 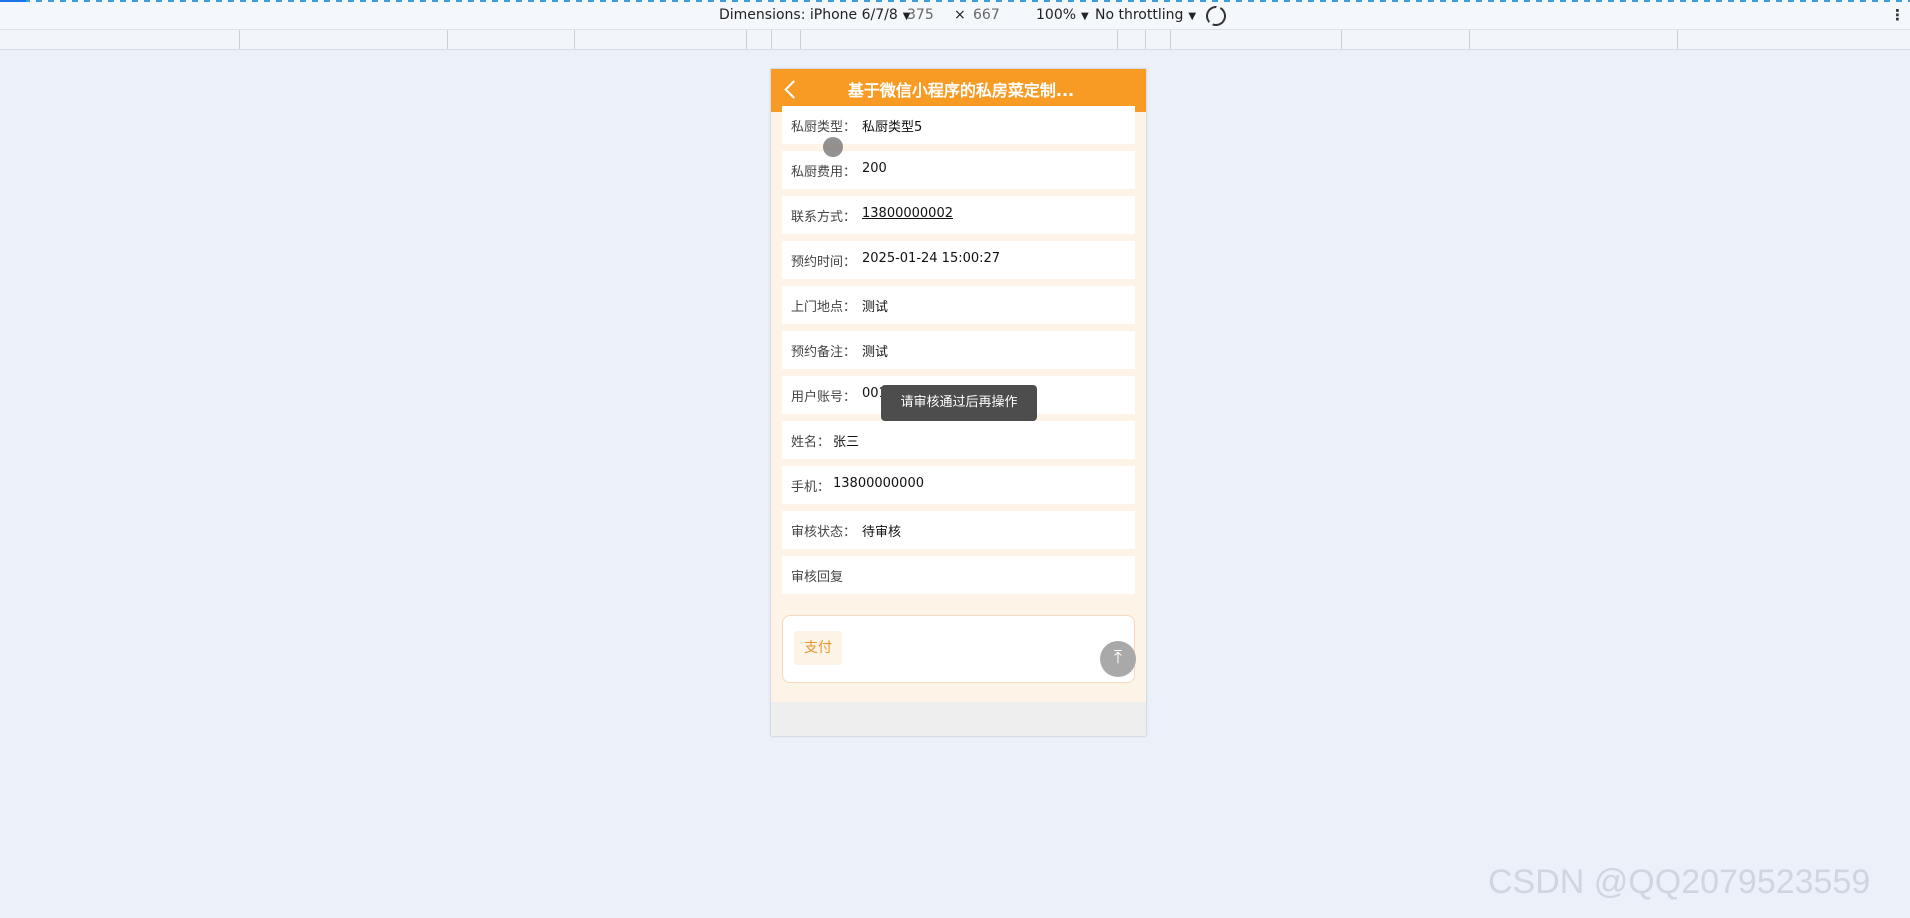 I want to click on field-value: 13800000000, so click(x=878, y=483).